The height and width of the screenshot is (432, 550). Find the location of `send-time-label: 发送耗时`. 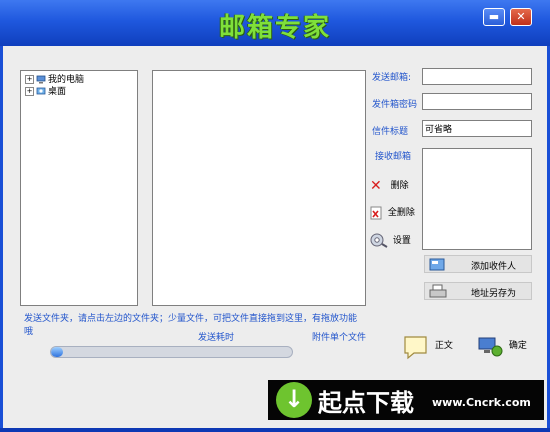

send-time-label: 发送耗时 is located at coordinates (216, 338).